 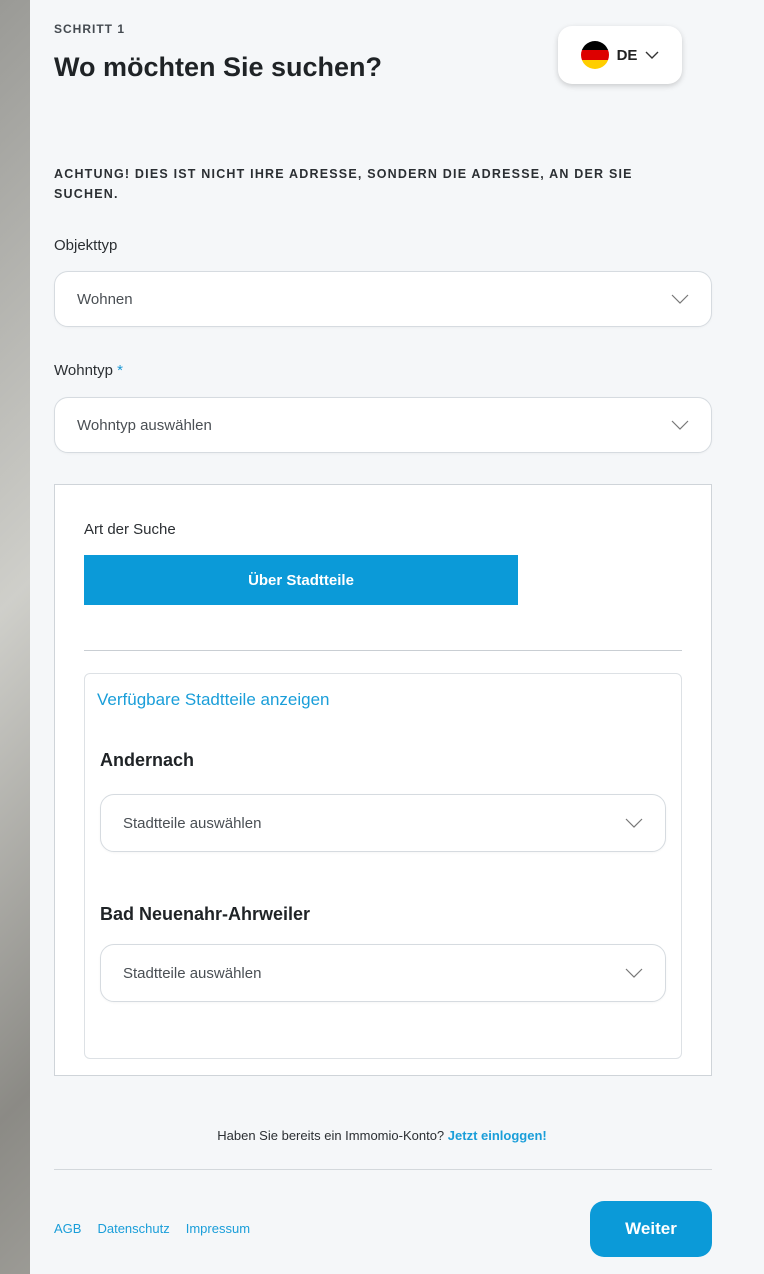 What do you see at coordinates (67, 1228) in the screenshot?
I see `footer-link-agb: AGB` at bounding box center [67, 1228].